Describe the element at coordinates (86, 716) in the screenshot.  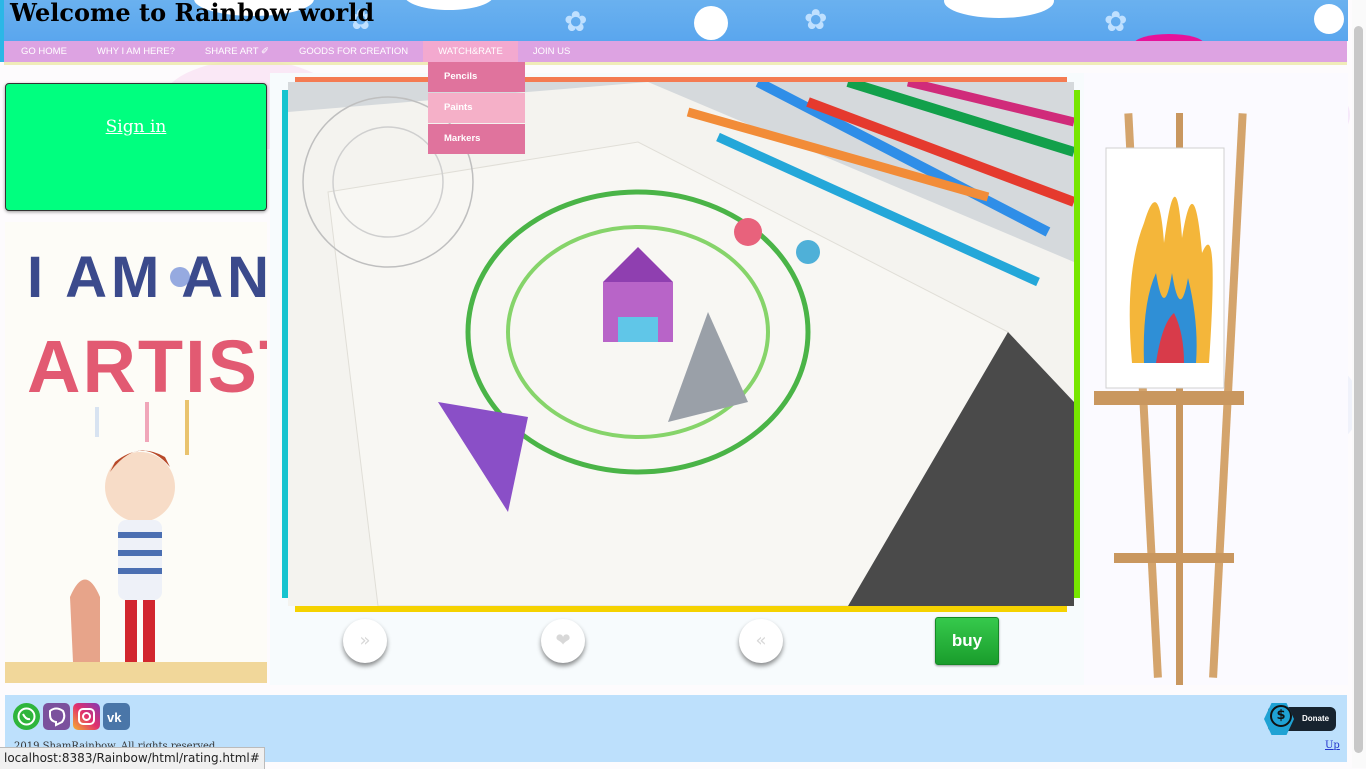
I see `instagram-icon` at that location.